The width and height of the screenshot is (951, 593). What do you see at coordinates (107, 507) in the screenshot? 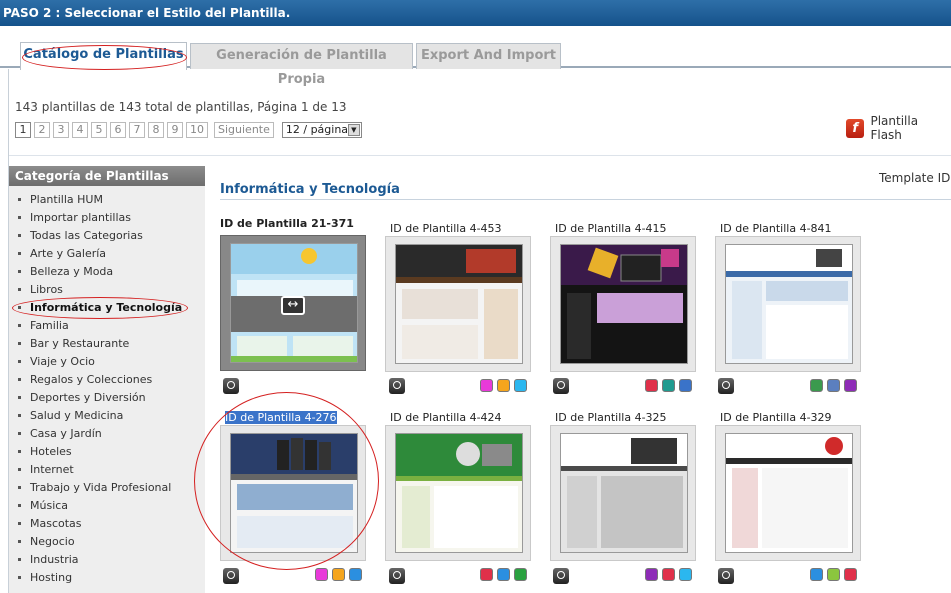
I see `sidebar-item-musica: Música` at bounding box center [107, 507].